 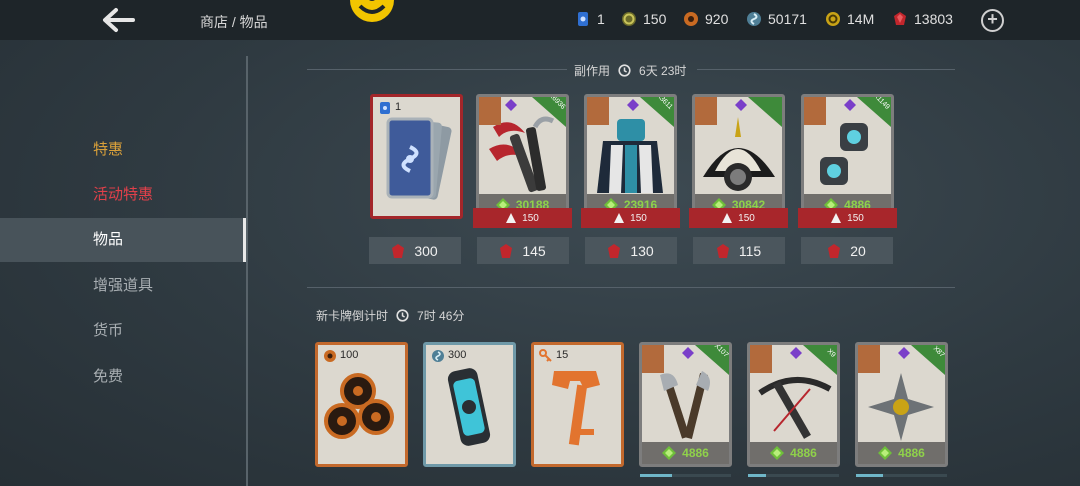 What do you see at coordinates (793, 404) in the screenshot?
I see `item-card-crossbow: 4886 X9` at bounding box center [793, 404].